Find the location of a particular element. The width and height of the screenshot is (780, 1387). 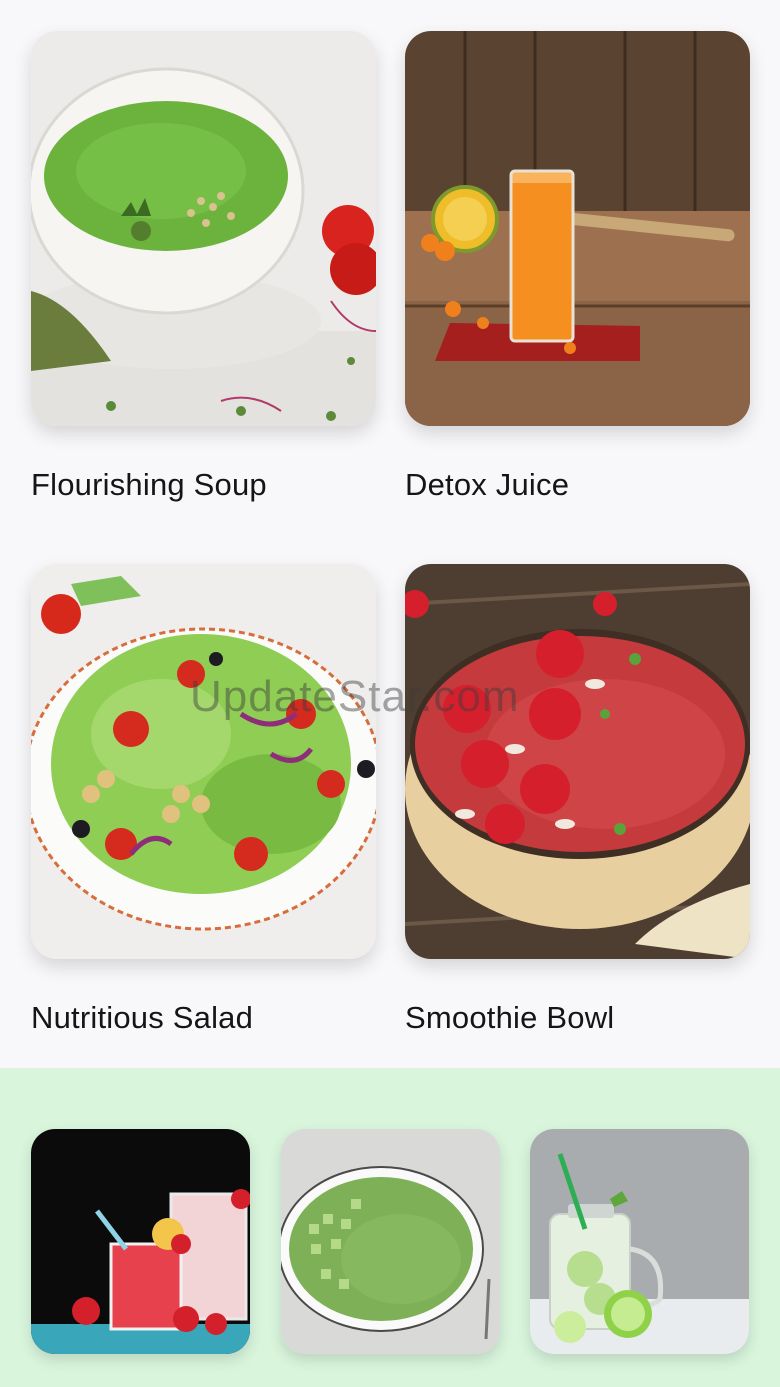

card-title: Smoothie Bowl is located at coordinates (510, 1017).